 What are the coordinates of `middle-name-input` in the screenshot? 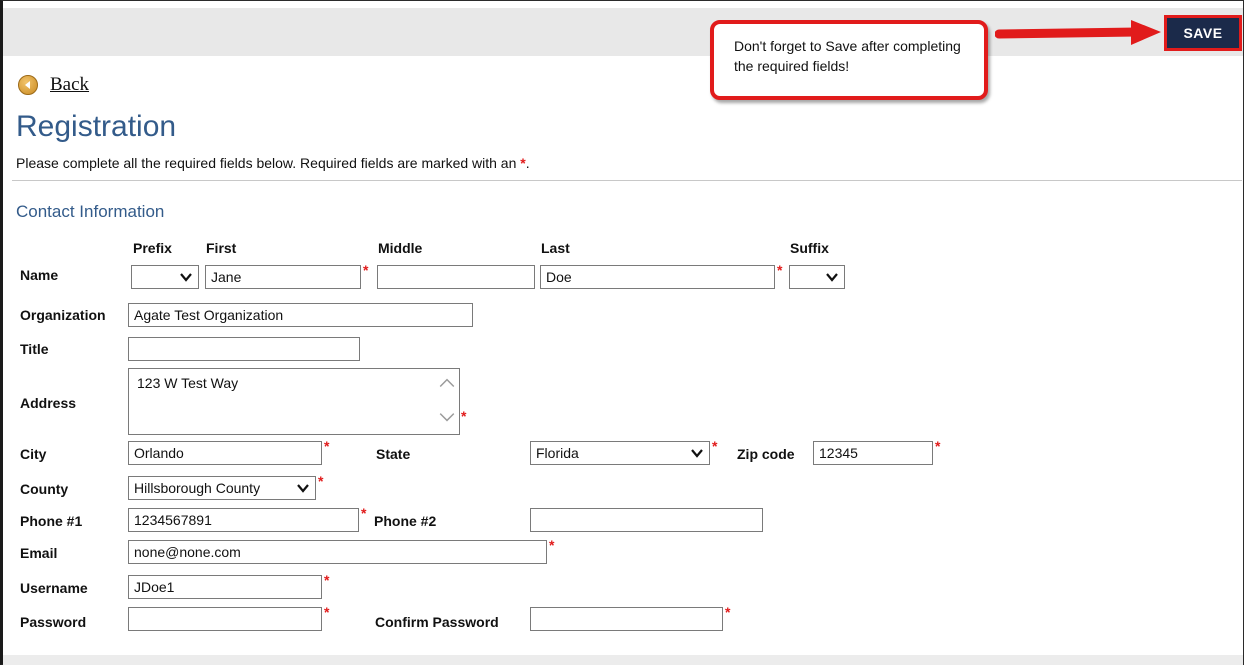 It's located at (456, 277).